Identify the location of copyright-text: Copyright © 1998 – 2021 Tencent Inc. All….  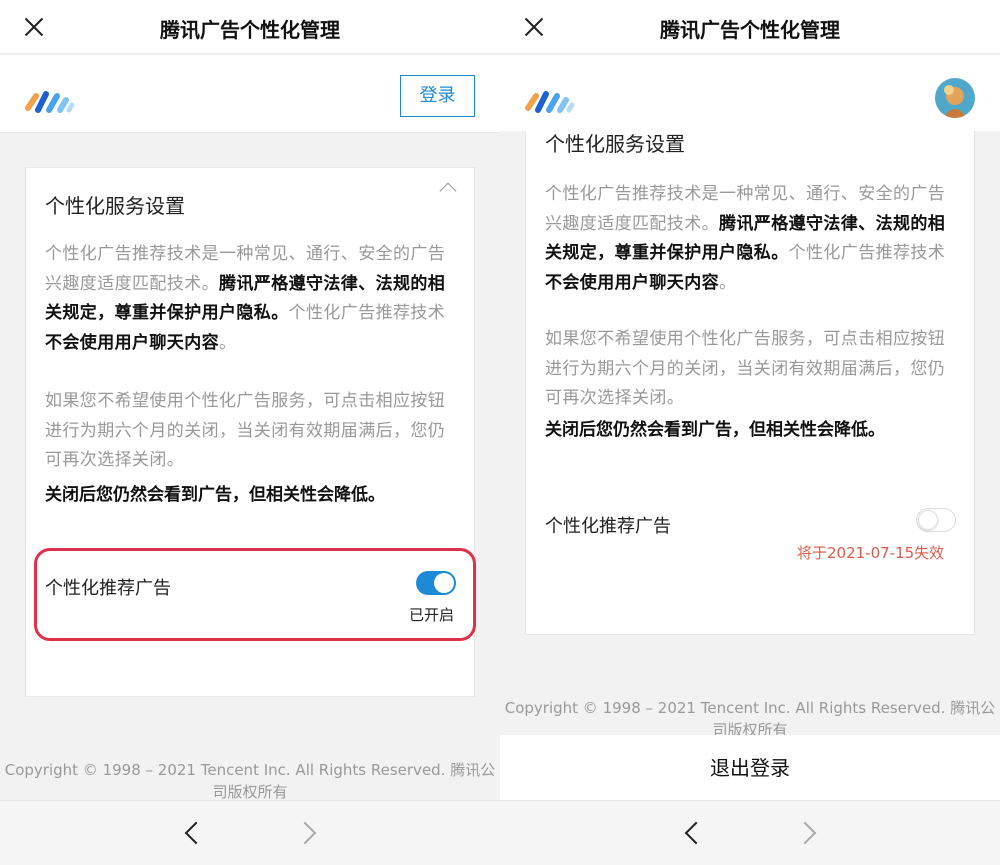
(250, 781).